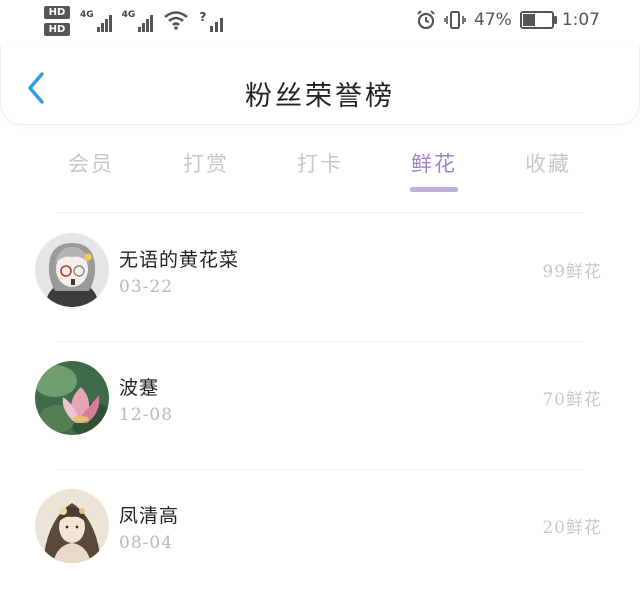 The image size is (640, 591). Describe the element at coordinates (91, 163) in the screenshot. I see `tab-members: 会员` at that location.